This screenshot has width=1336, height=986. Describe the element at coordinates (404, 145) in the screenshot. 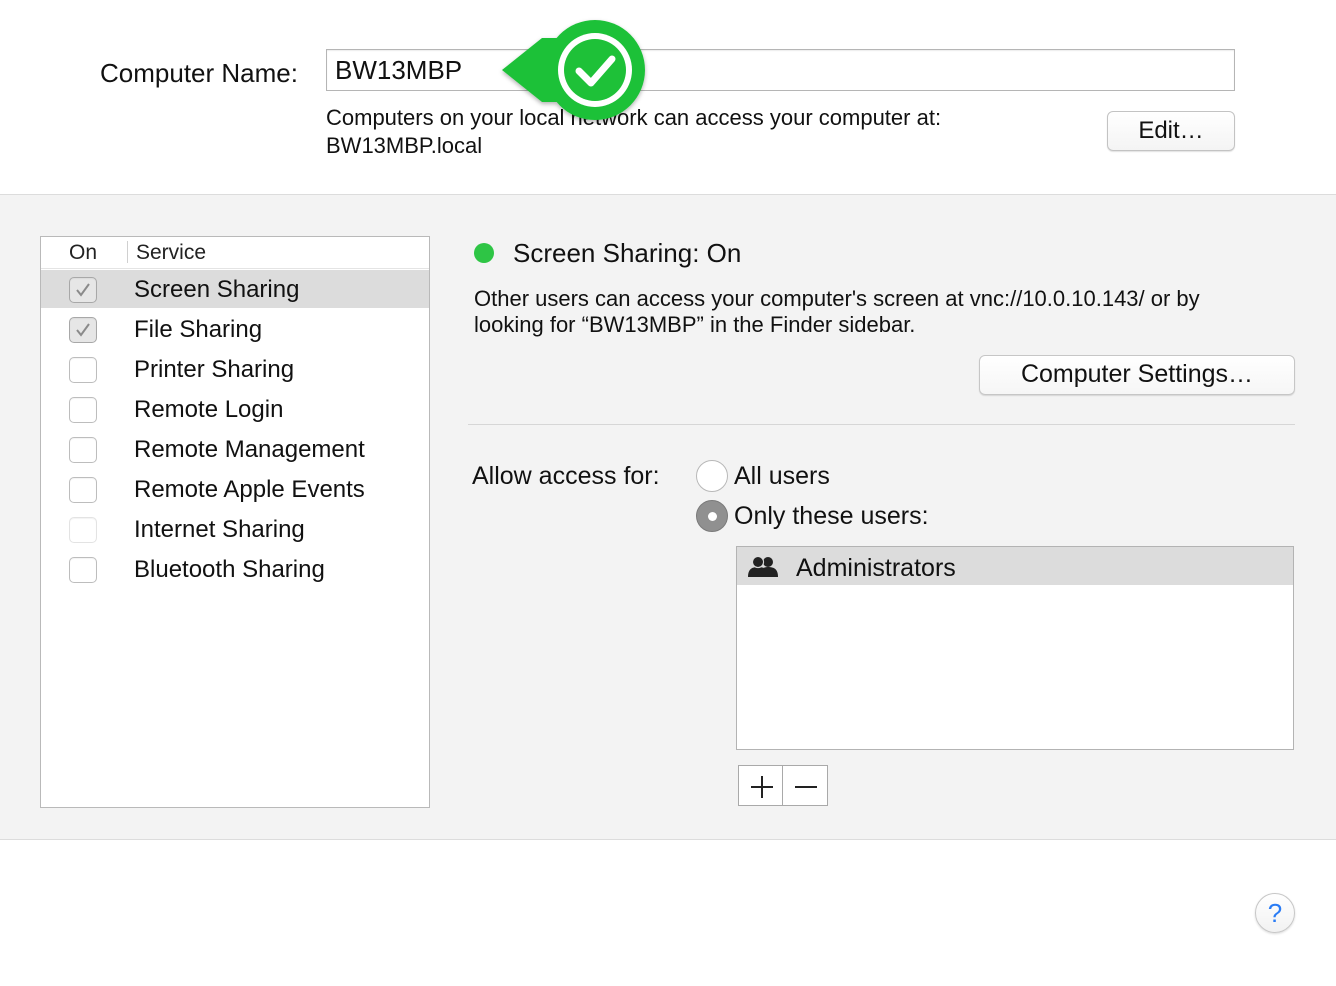

I see `local-hostname-text: BW13MBP.local` at that location.